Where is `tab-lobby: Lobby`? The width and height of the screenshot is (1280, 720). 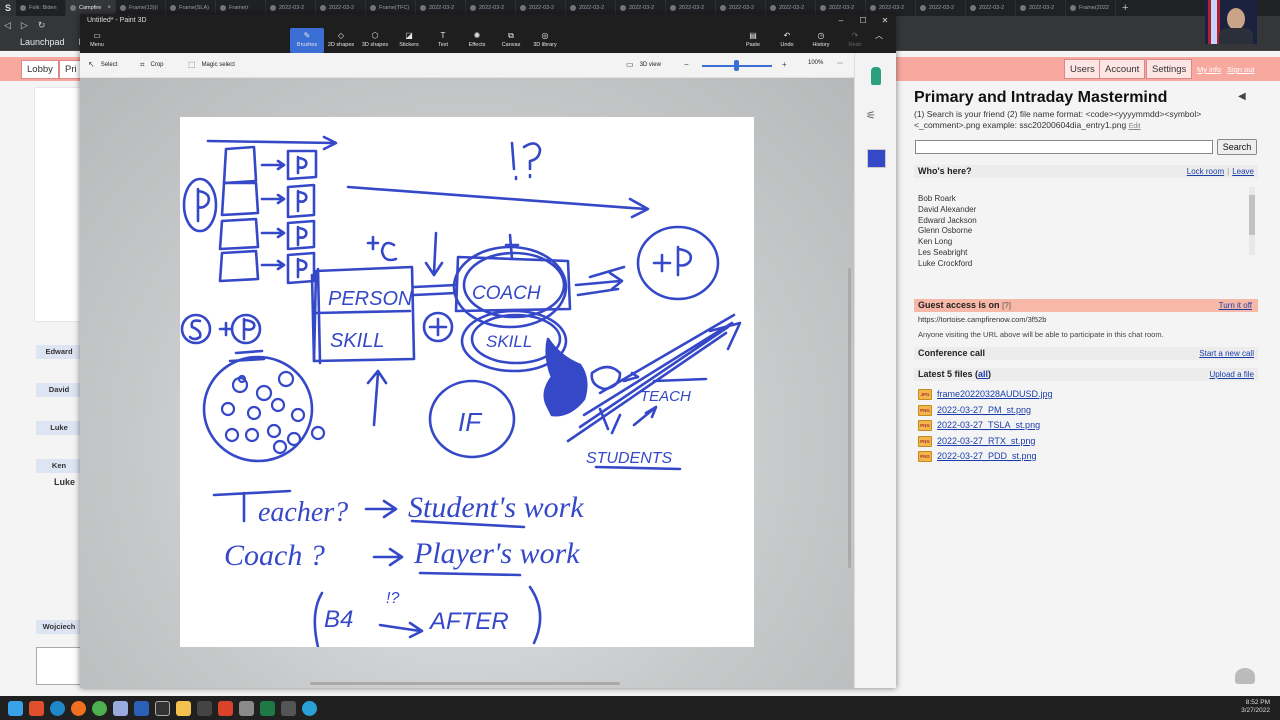
tab-lobby: Lobby is located at coordinates (40, 69).